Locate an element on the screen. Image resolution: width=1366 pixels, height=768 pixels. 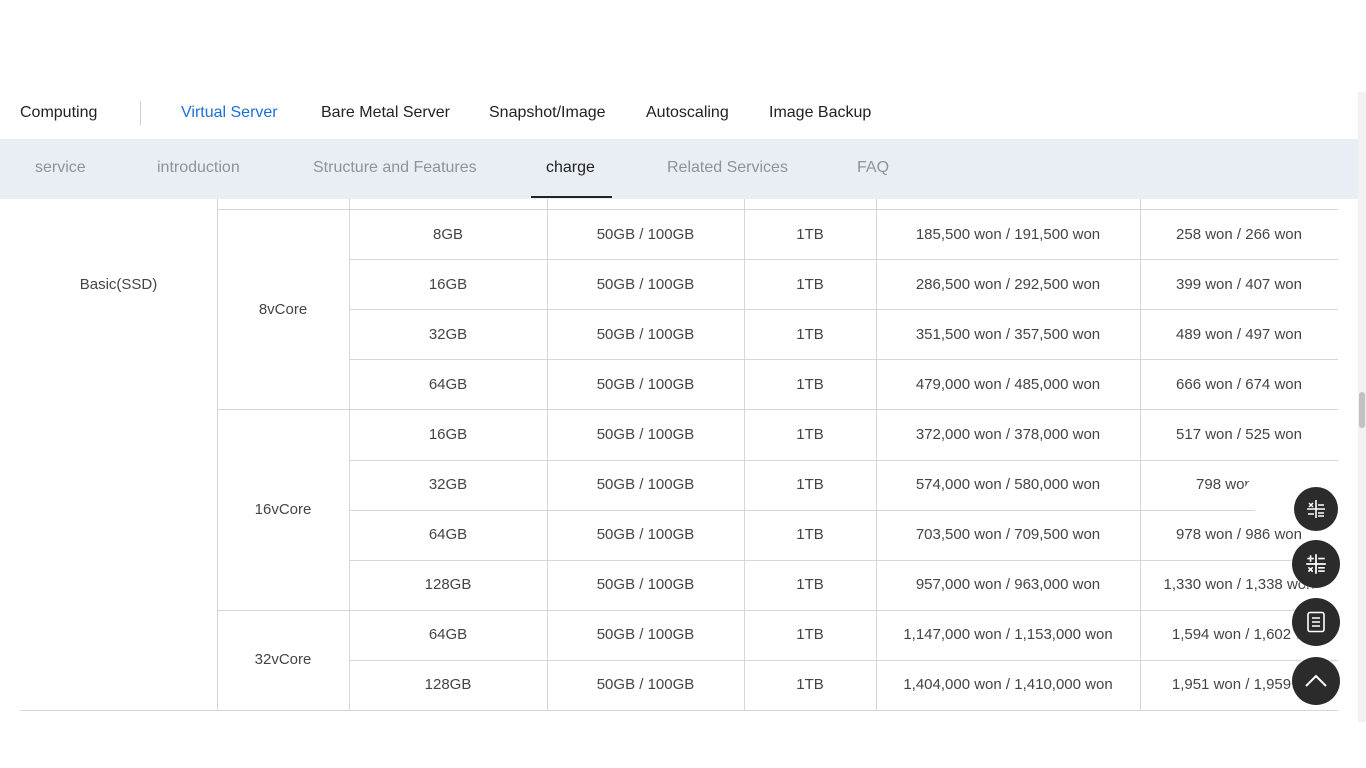
scroll-top-button is located at coordinates (1316, 681).